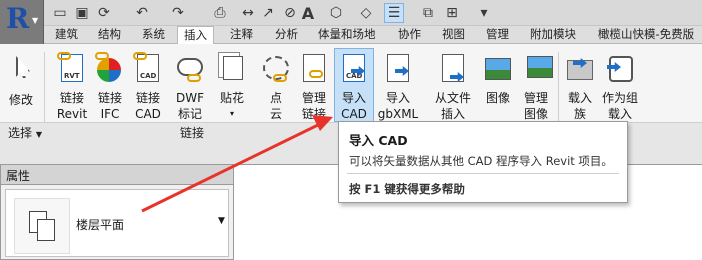 The height and width of the screenshot is (260, 702). Describe the element at coordinates (42, 226) in the screenshot. I see `floor-plan-thumbnail-icon` at that location.